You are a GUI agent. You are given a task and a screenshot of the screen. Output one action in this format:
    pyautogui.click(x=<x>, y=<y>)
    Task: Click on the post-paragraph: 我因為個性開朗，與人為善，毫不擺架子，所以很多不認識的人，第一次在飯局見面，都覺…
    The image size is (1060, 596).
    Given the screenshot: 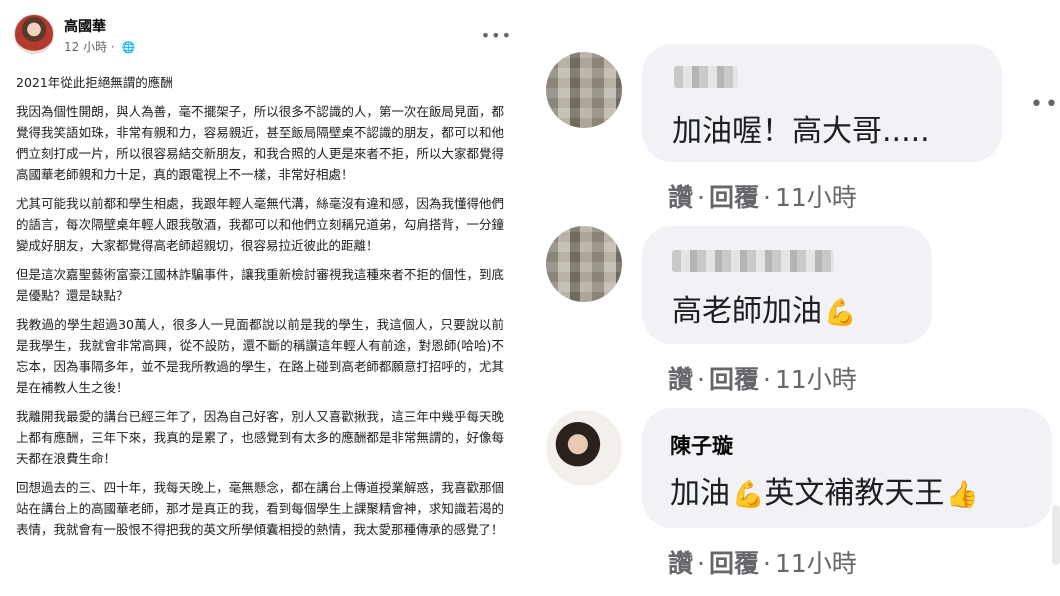 What is the action you would take?
    pyautogui.click(x=260, y=143)
    